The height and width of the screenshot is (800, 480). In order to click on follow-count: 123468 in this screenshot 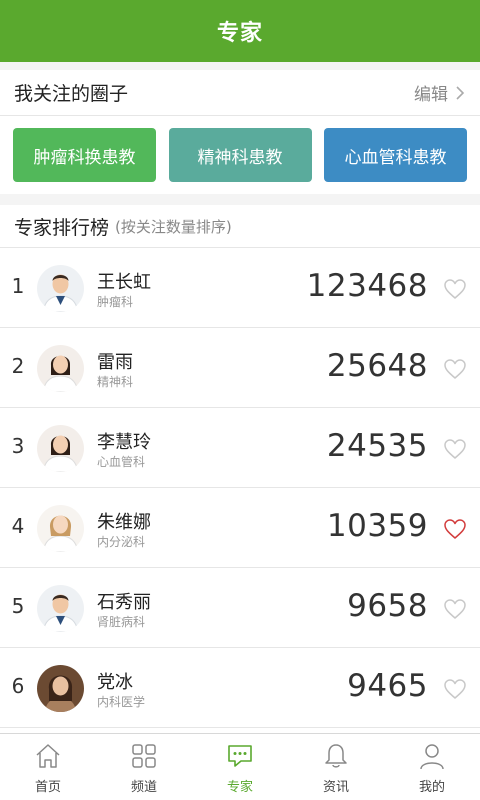, I will do `click(367, 286)`.